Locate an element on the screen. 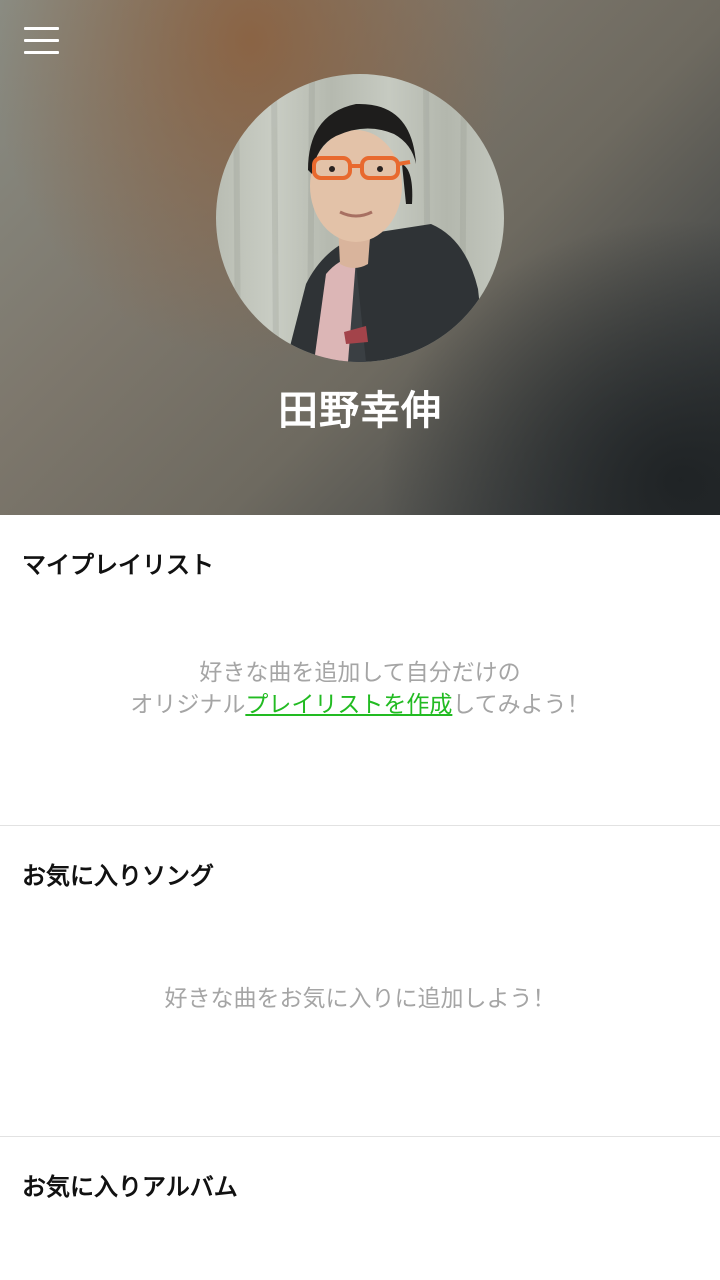 This screenshot has width=720, height=1280. playlist-empty-prefix: オリジナル is located at coordinates (188, 705).